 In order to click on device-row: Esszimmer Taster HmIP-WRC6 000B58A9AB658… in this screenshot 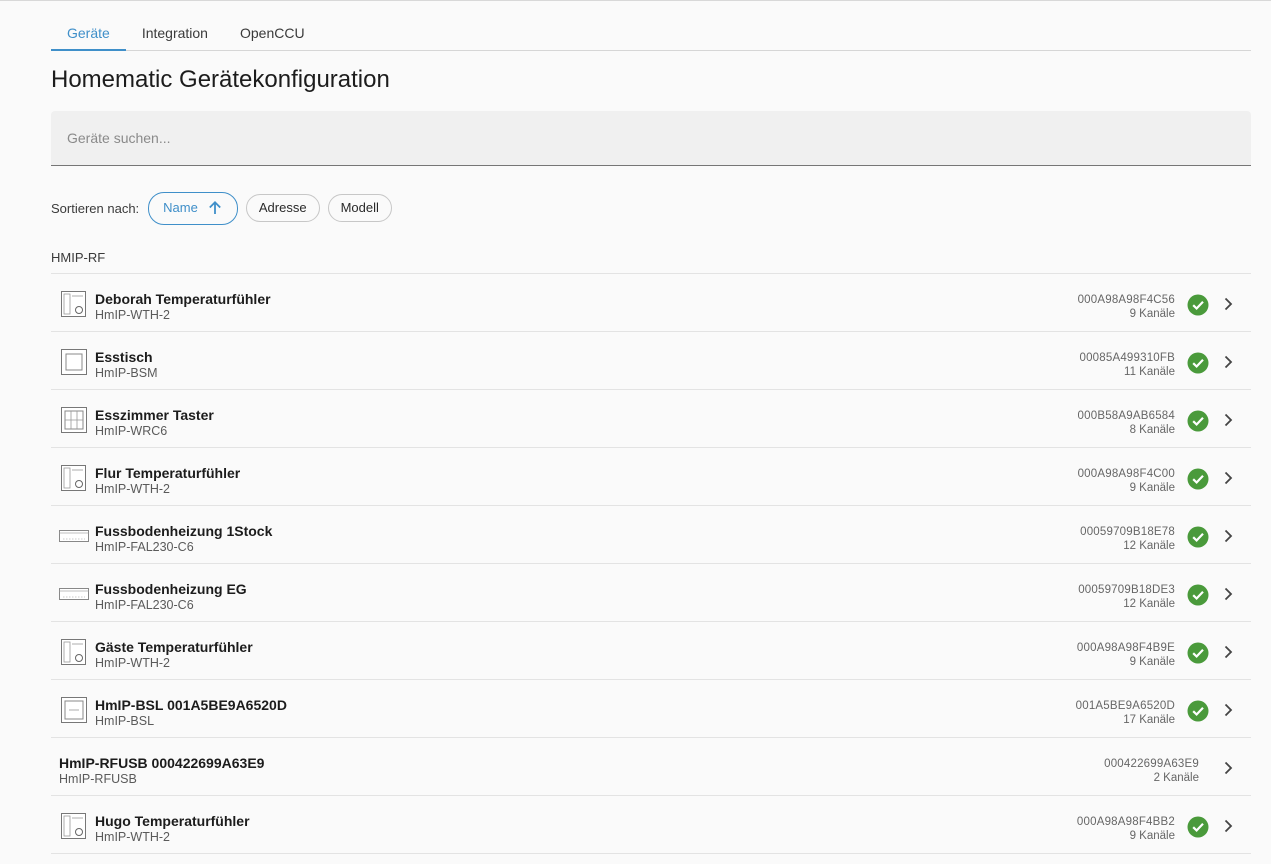, I will do `click(651, 419)`.